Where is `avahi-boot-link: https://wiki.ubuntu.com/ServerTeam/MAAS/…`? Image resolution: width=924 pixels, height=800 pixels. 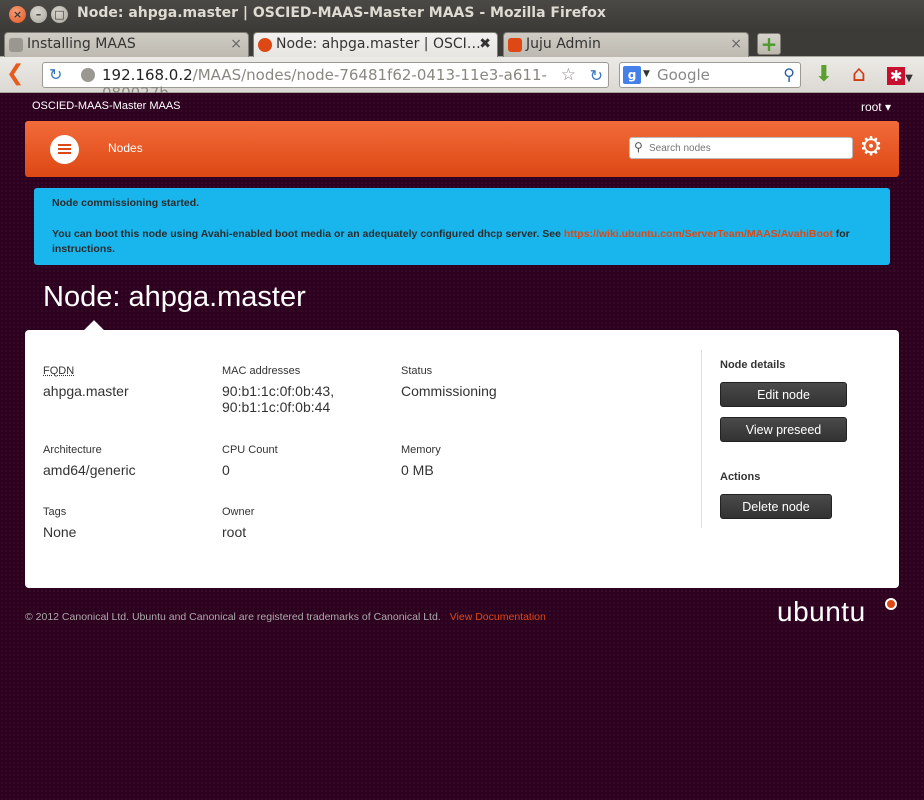 avahi-boot-link: https://wiki.ubuntu.com/ServerTeam/MAAS/… is located at coordinates (698, 234).